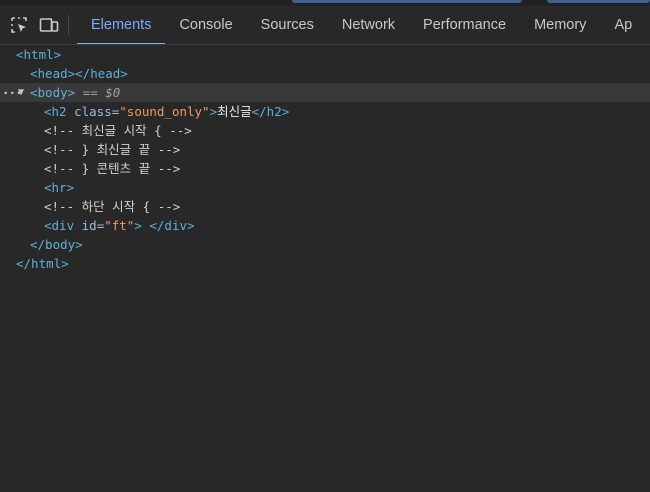  Describe the element at coordinates (56, 244) in the screenshot. I see `body-close-tag: </body>` at that location.